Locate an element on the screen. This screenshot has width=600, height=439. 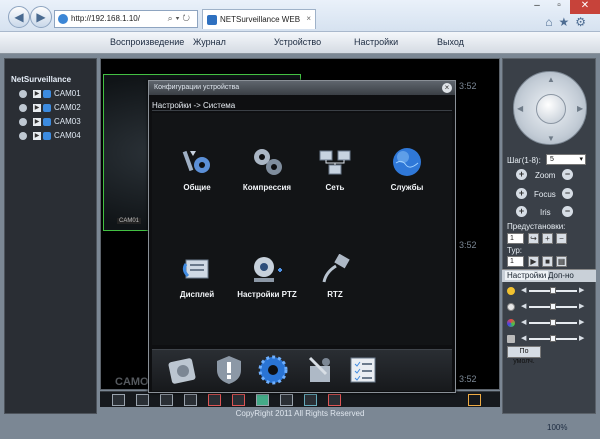
system-gear-icon is located at coordinates (273, 370).